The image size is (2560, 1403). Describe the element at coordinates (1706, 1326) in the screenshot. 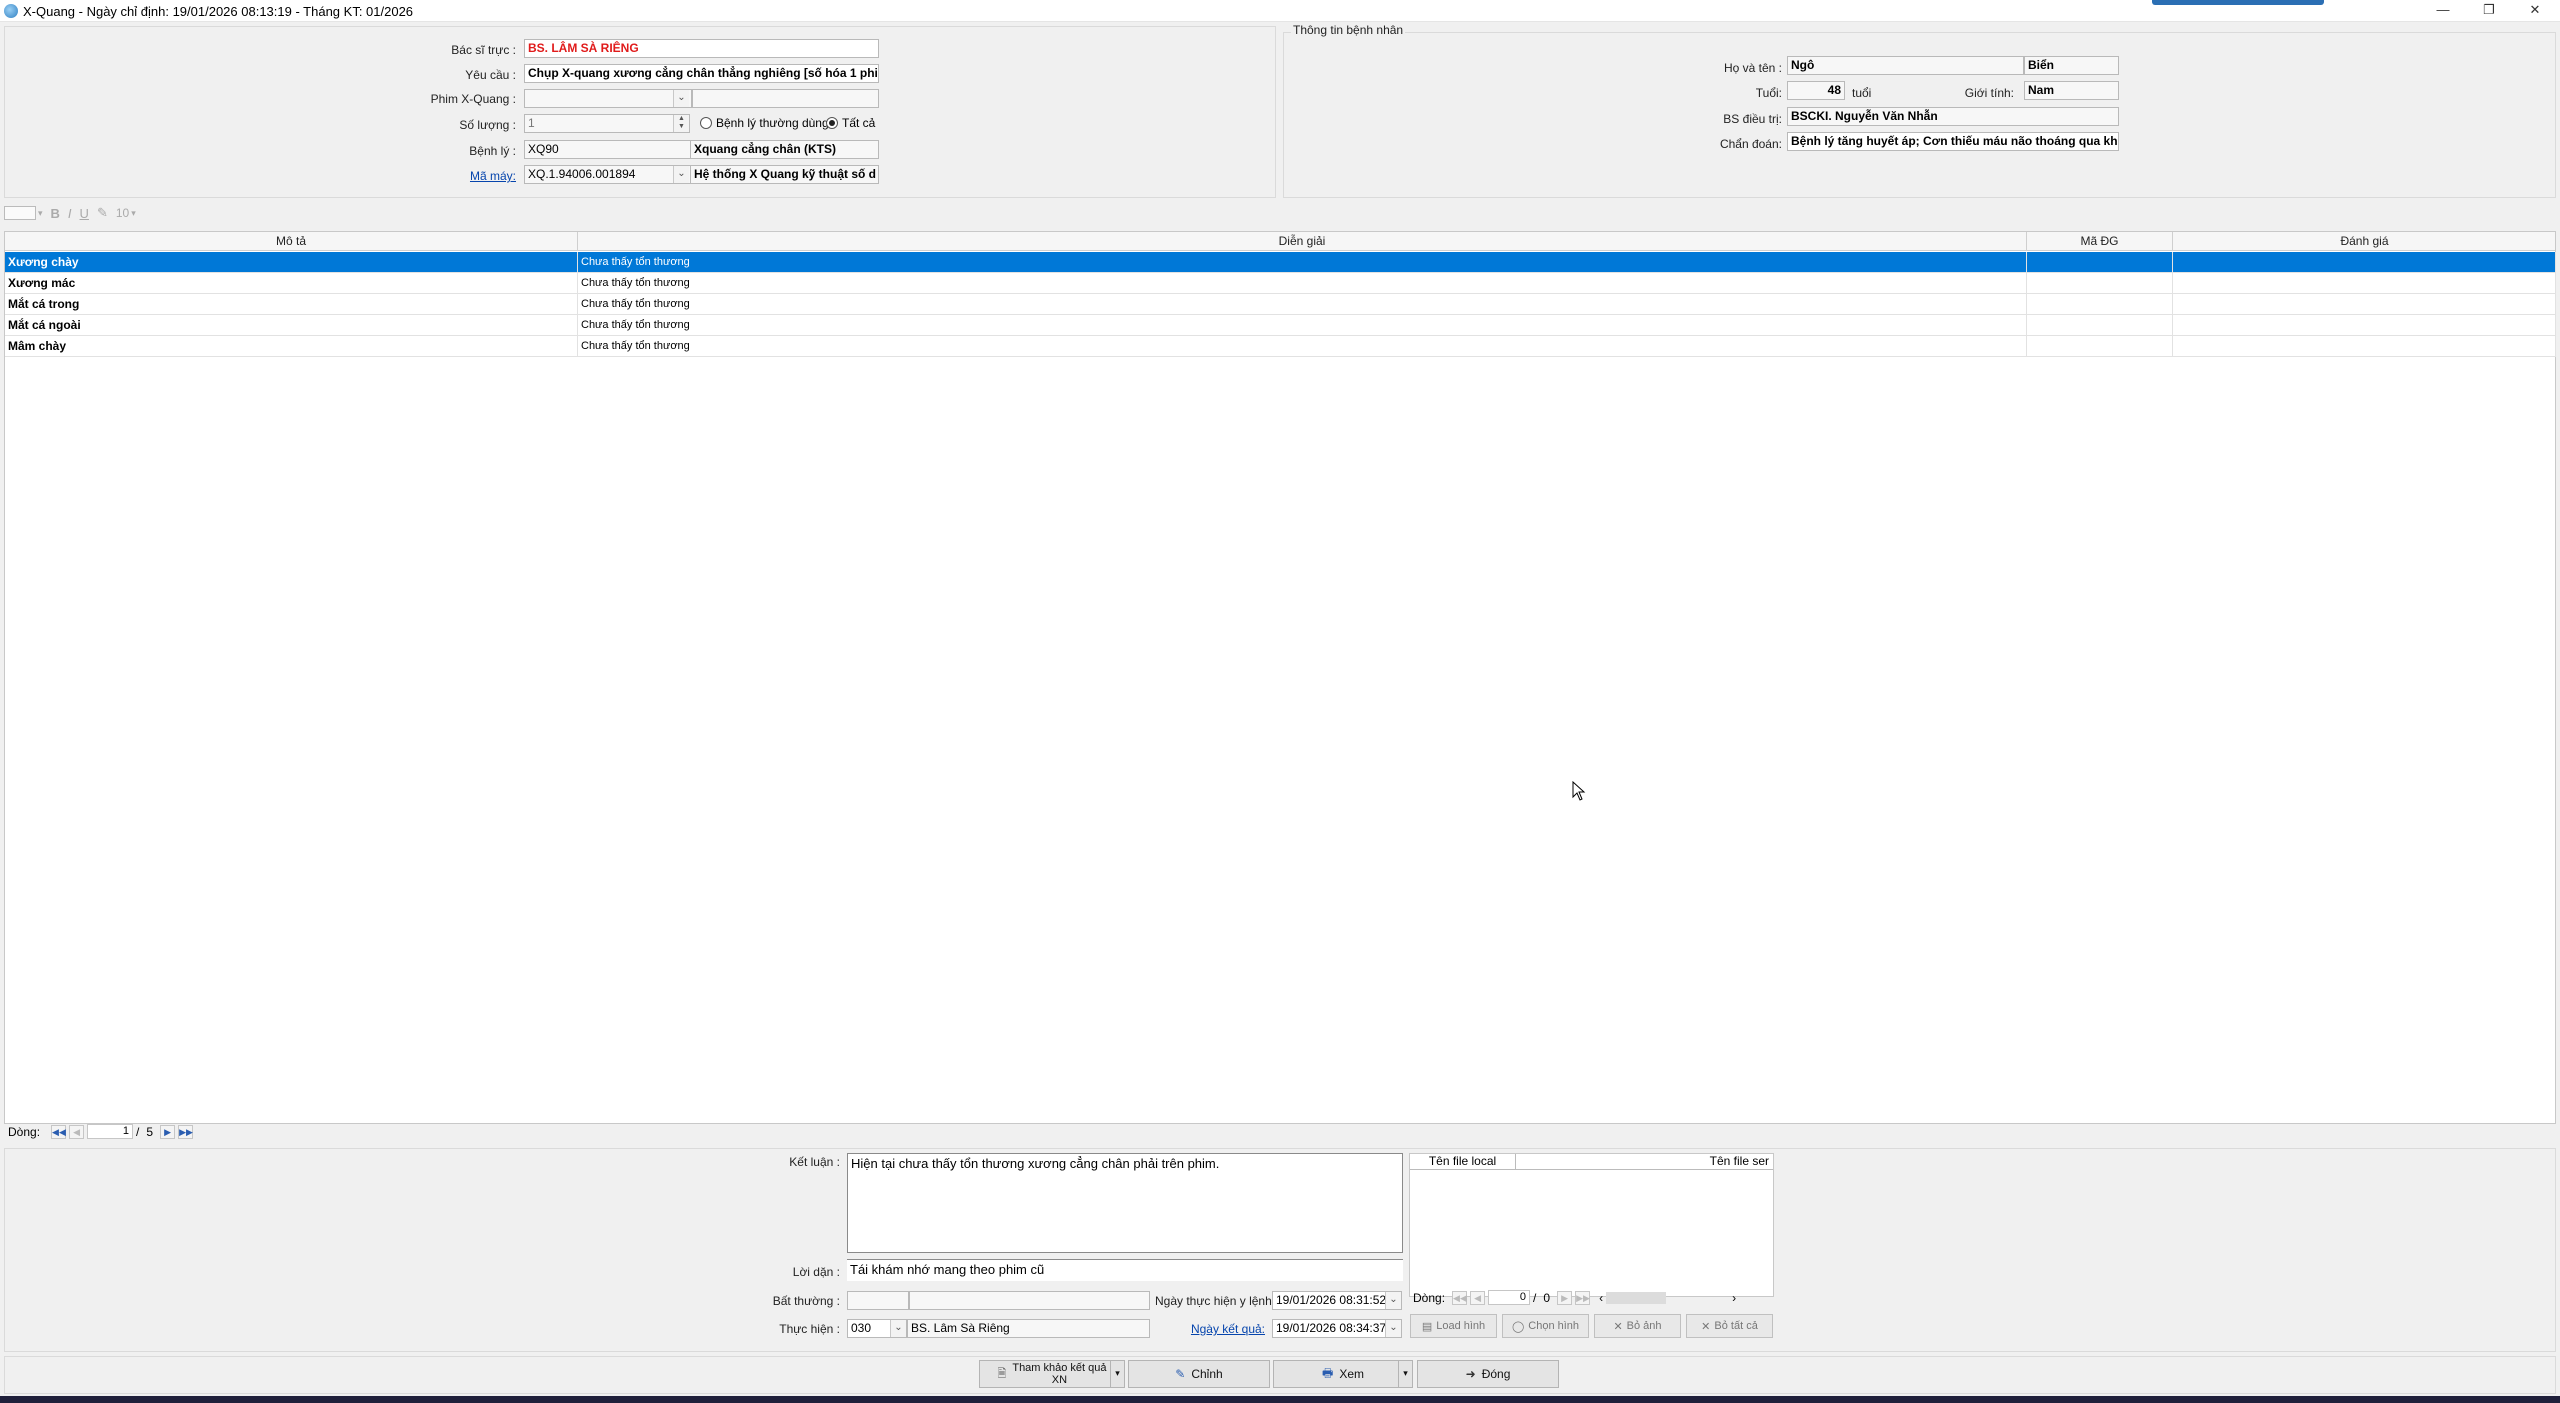

I see `x-icon: ✕` at that location.